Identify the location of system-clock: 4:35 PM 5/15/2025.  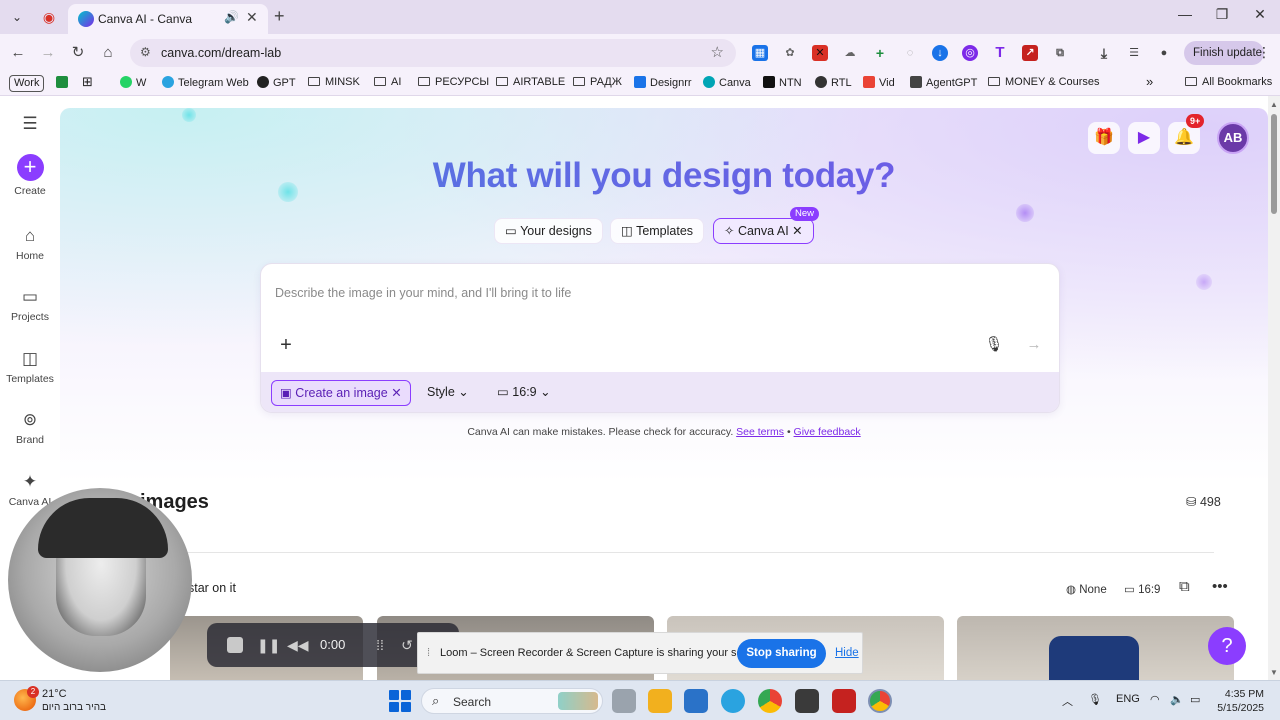
(1240, 701).